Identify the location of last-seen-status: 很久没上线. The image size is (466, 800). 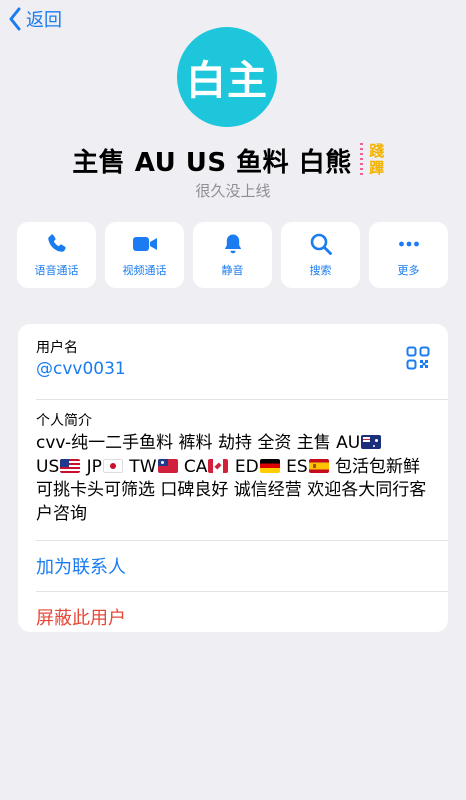
(233, 191).